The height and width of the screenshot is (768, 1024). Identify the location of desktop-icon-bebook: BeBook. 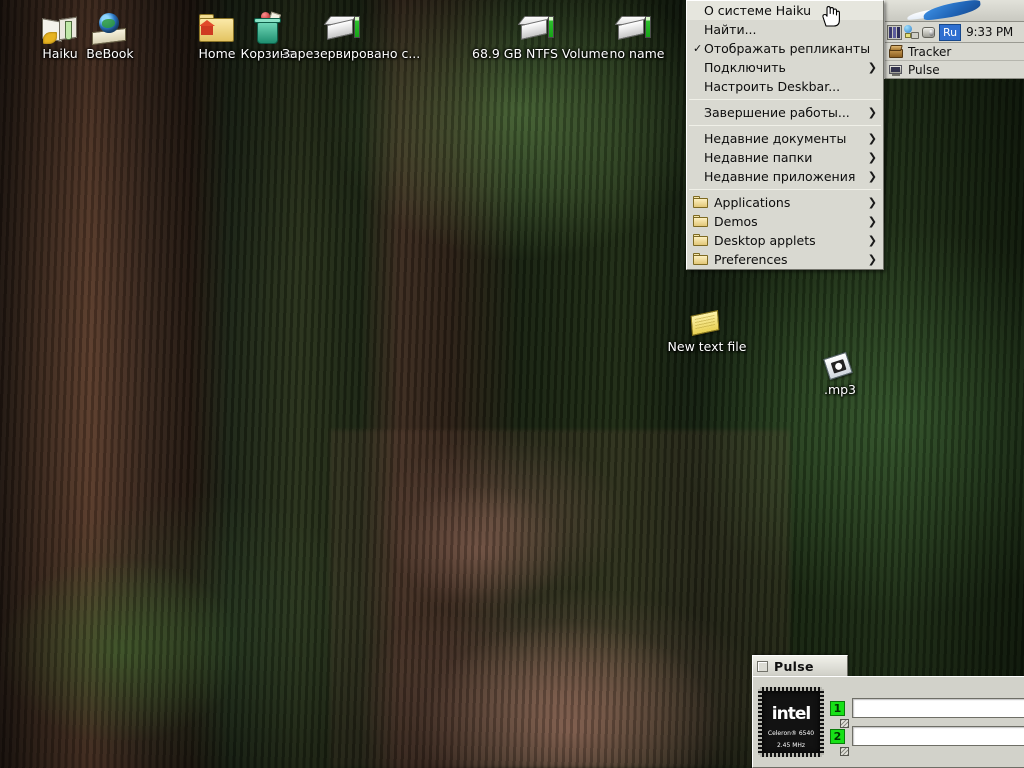
(110, 36).